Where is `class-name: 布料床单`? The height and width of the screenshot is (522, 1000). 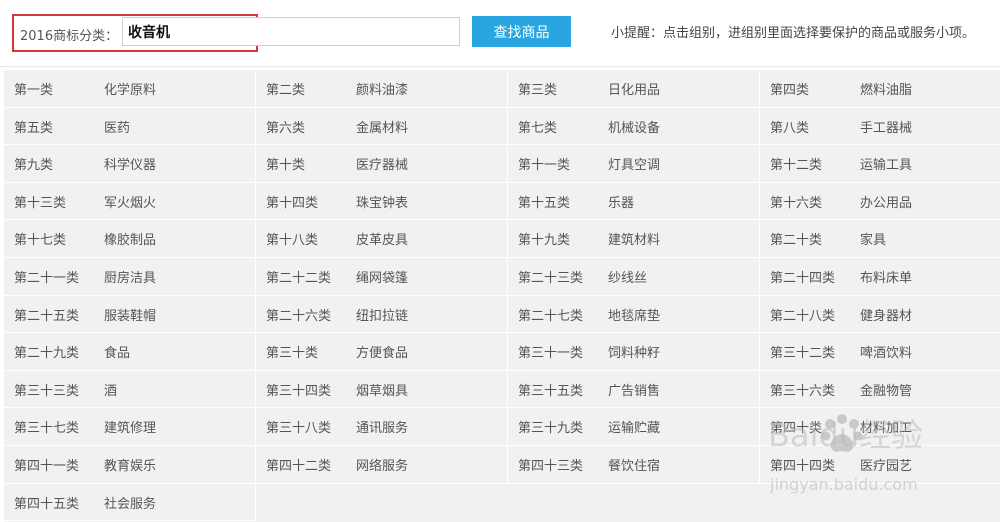
class-name: 布料床单 is located at coordinates (886, 278).